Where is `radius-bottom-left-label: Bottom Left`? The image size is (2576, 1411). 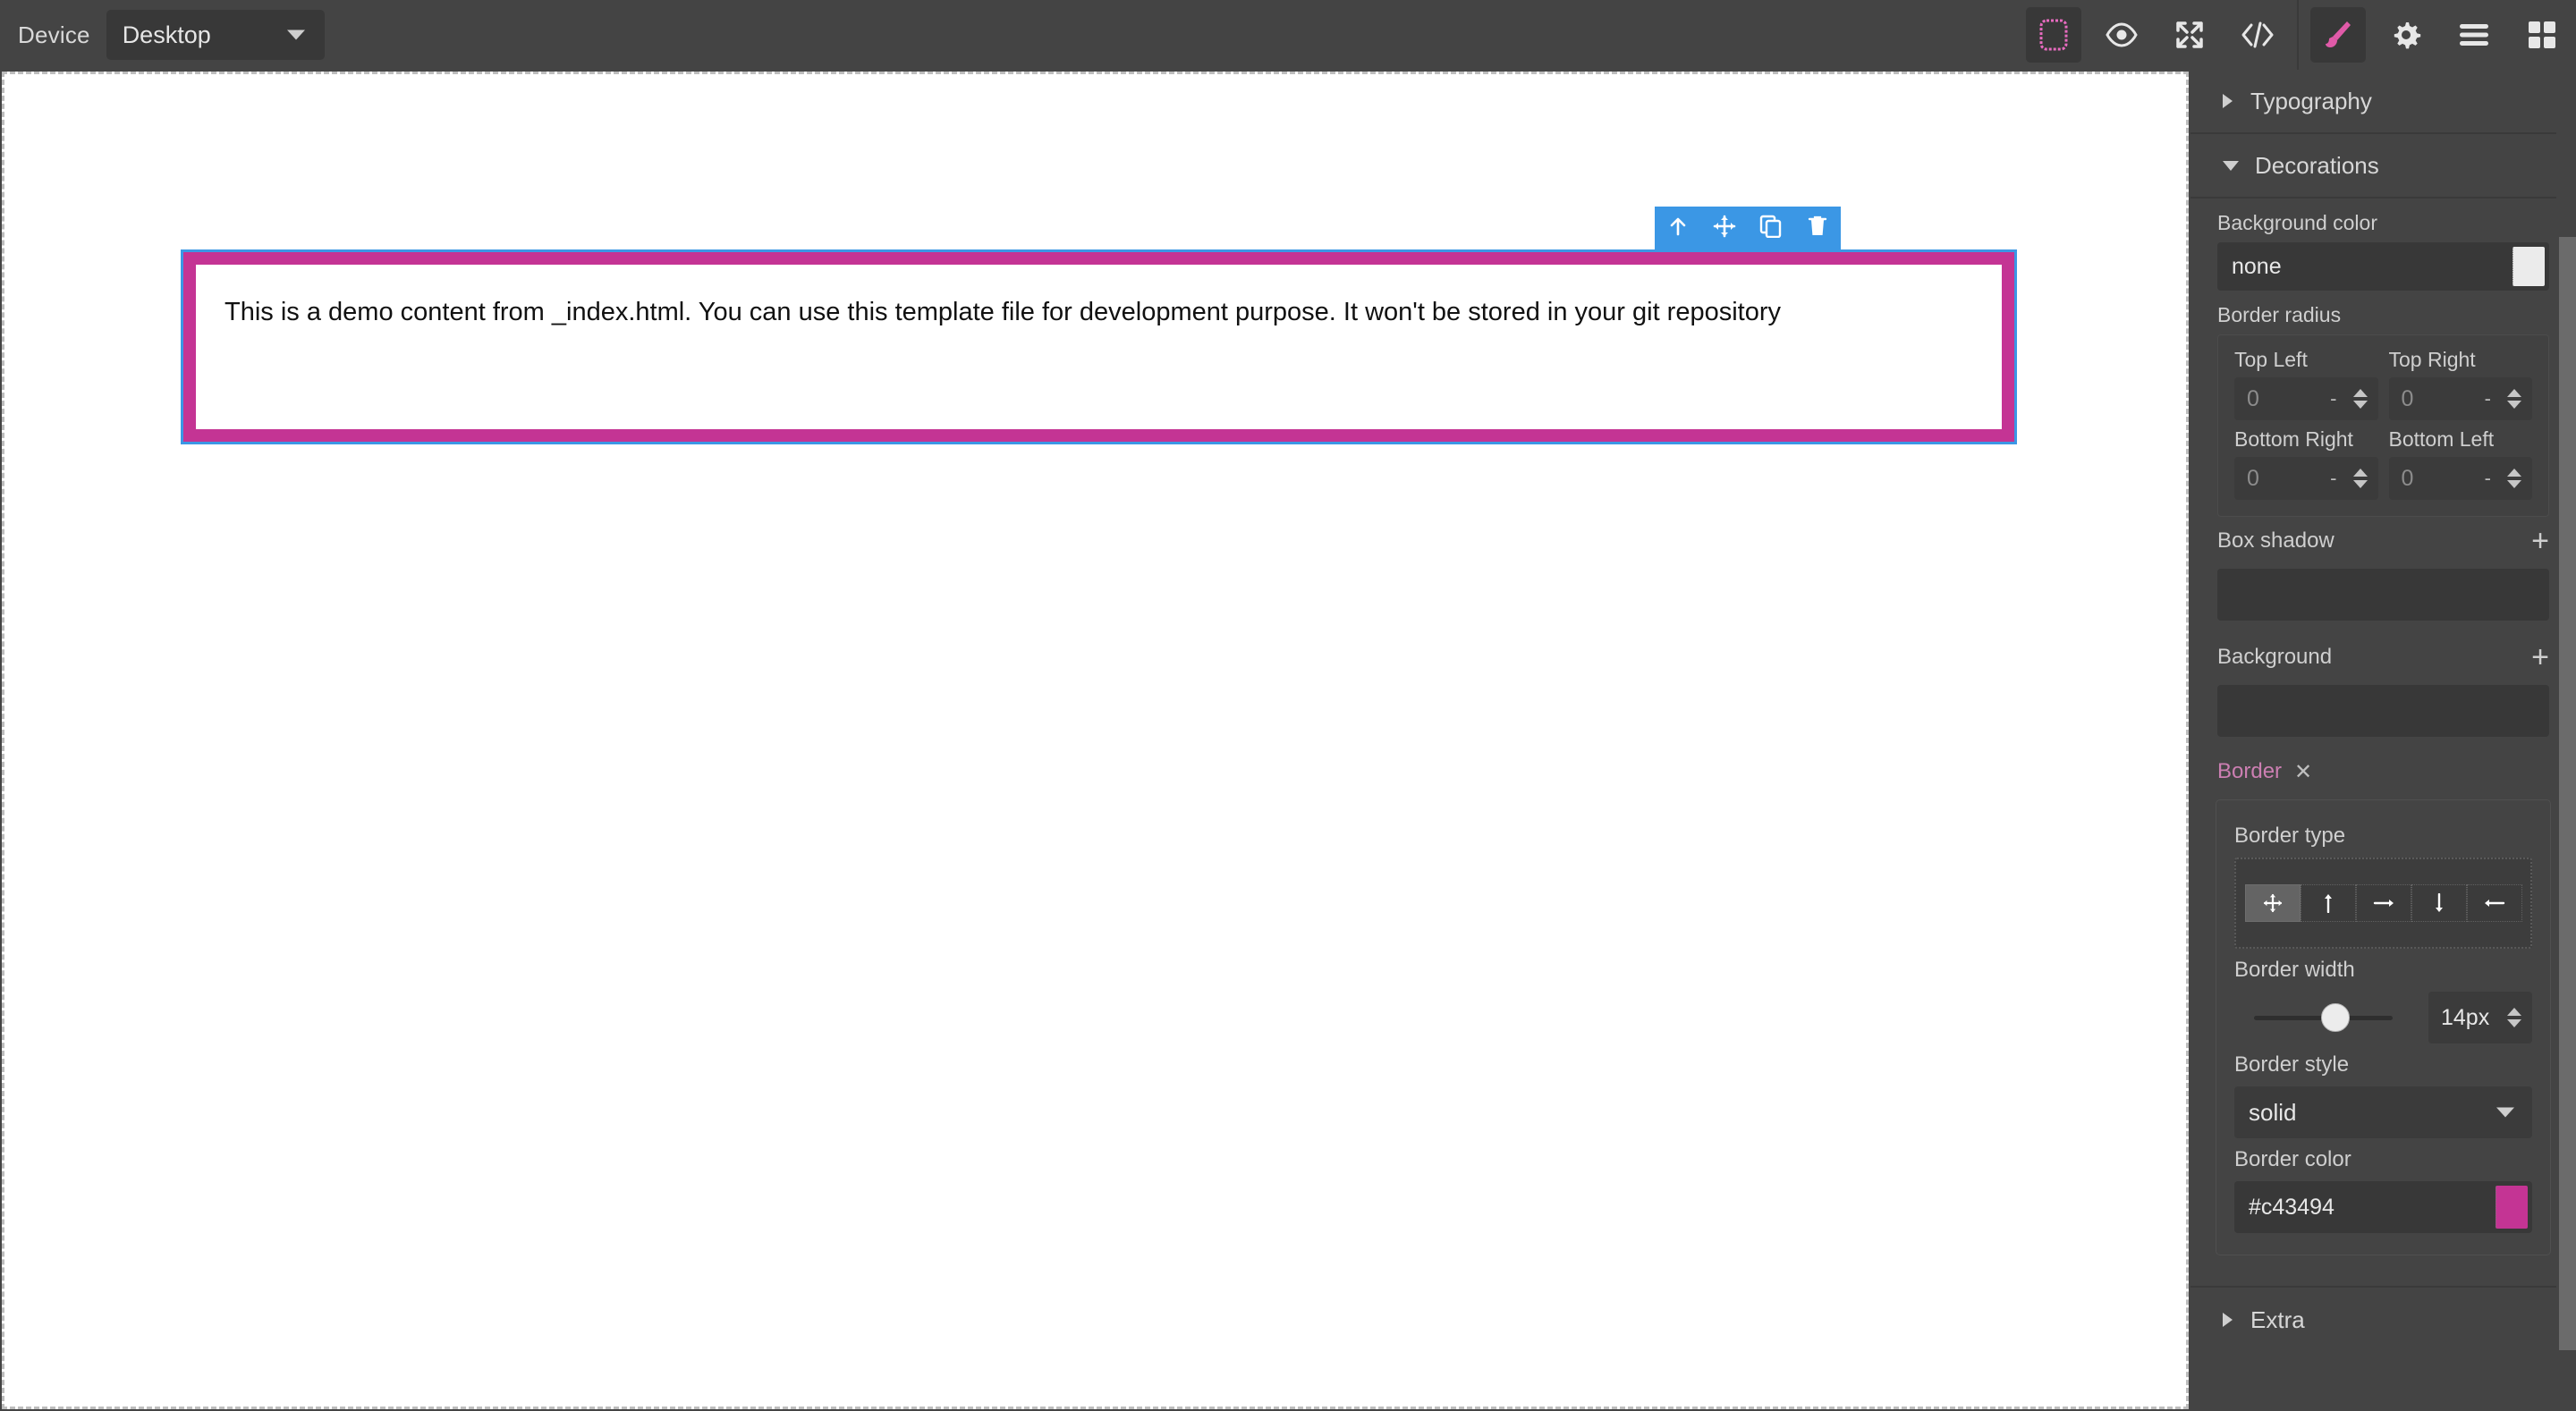
radius-bottom-left-label: Bottom Left is located at coordinates (2441, 439).